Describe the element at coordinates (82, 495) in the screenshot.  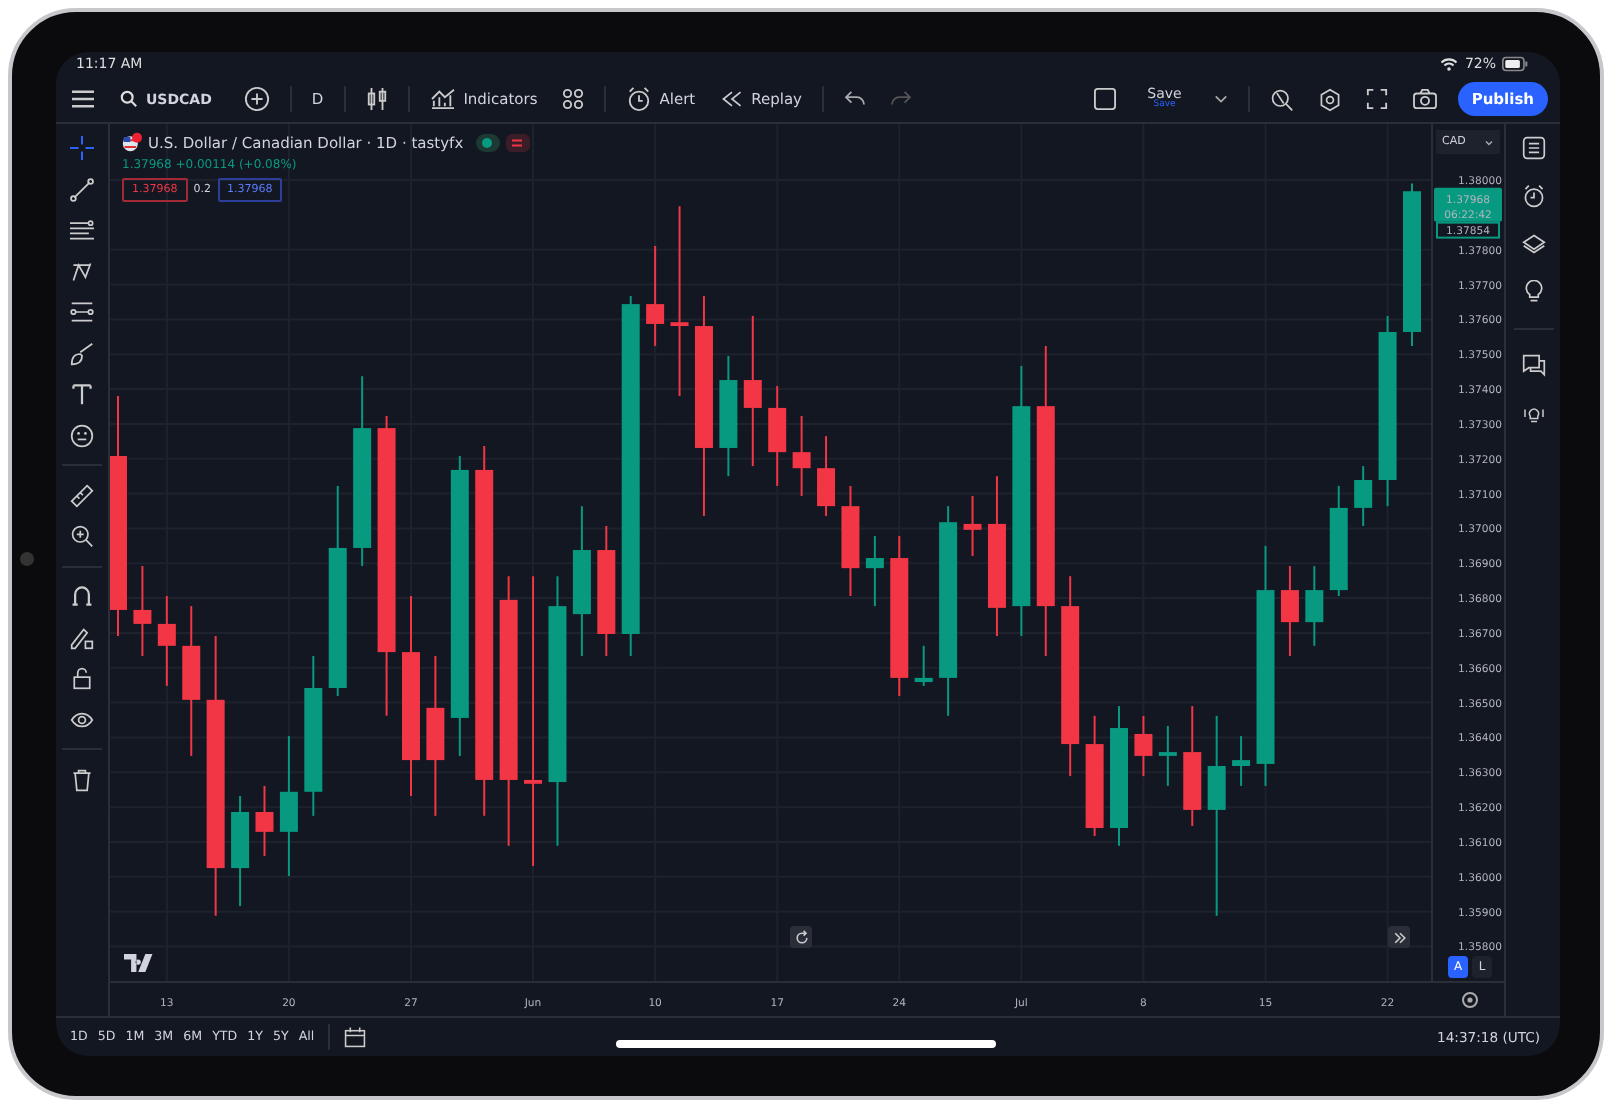
I see `ruler-icon` at that location.